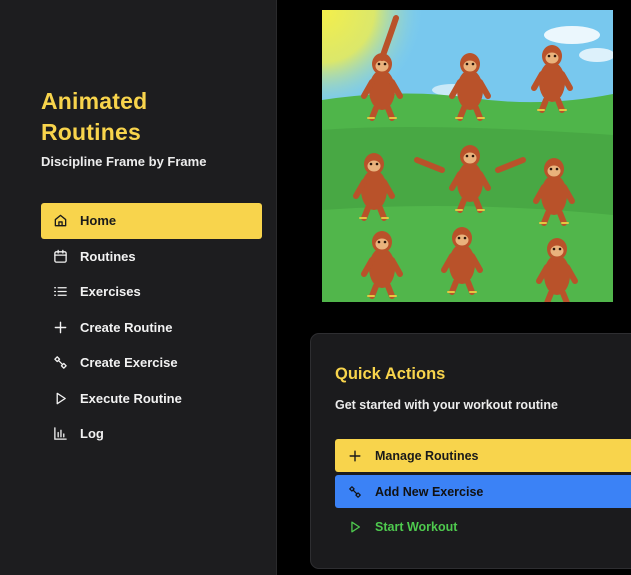 The width and height of the screenshot is (631, 575). Describe the element at coordinates (390, 374) in the screenshot. I see `quick-actions-title: Quick Actions` at that location.